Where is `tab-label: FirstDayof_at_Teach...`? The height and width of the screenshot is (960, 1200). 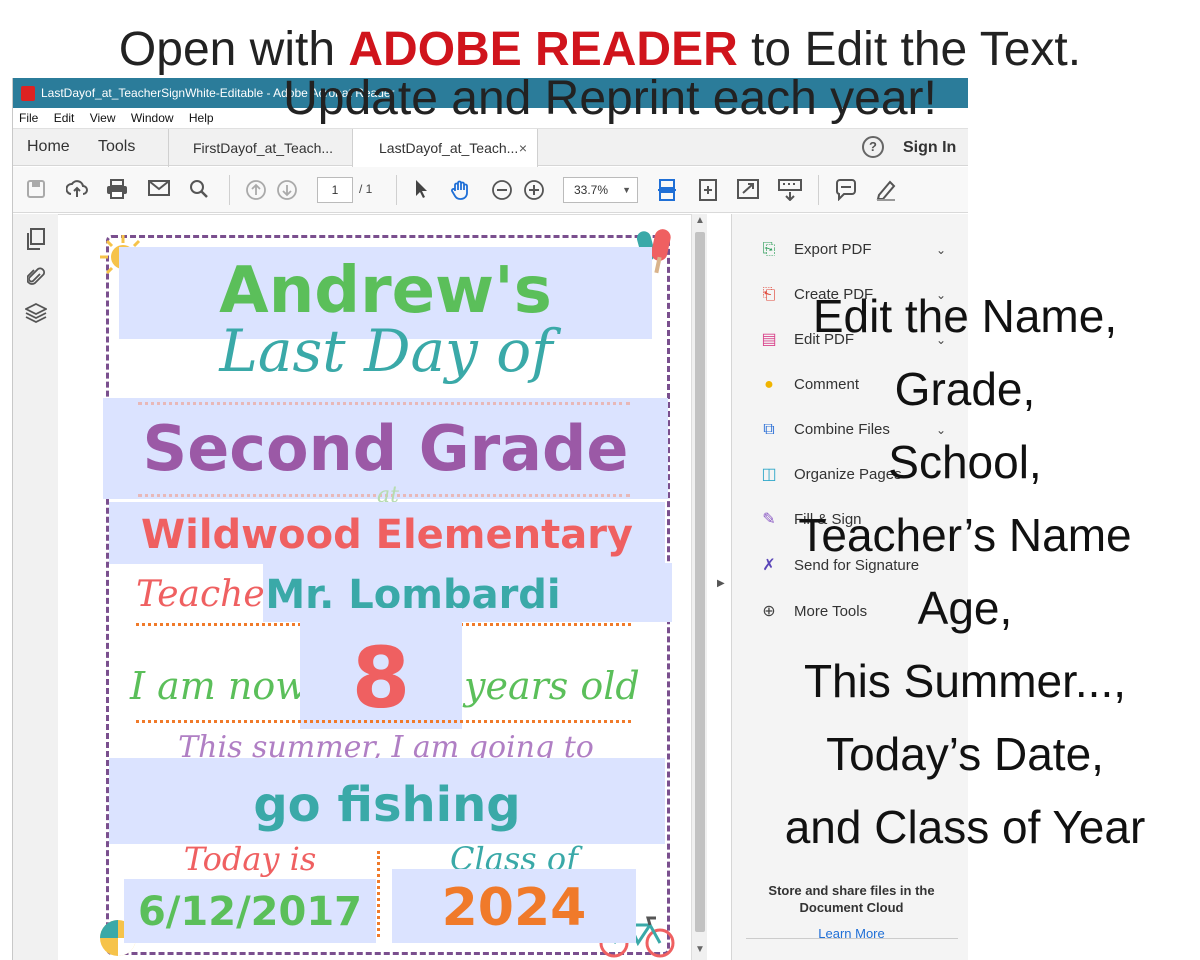 tab-label: FirstDayof_at_Teach... is located at coordinates (263, 148).